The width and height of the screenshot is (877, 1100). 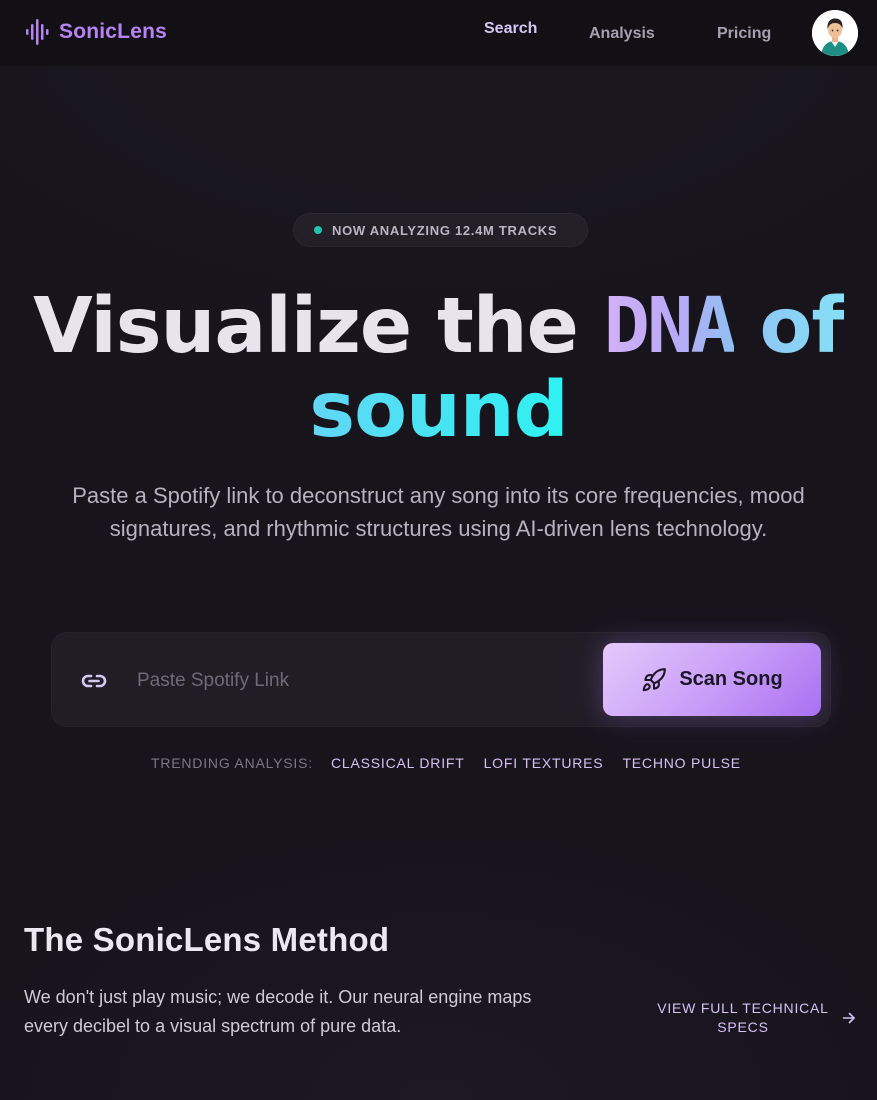 What do you see at coordinates (681, 763) in the screenshot?
I see `trending-item-techno-pulse: TECHNO PULSE` at bounding box center [681, 763].